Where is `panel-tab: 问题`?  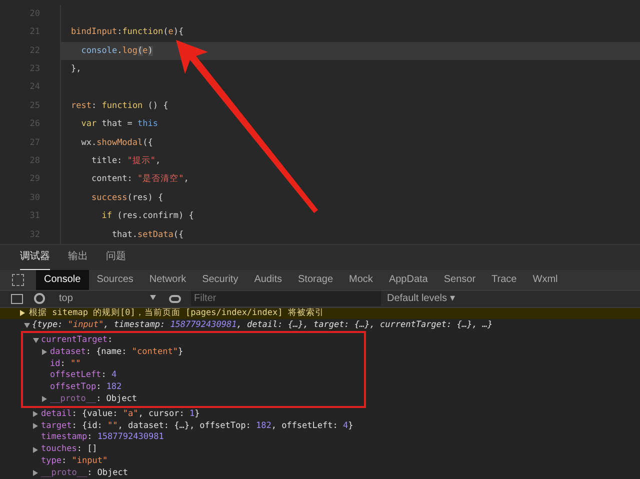 panel-tab: 问题 is located at coordinates (116, 259).